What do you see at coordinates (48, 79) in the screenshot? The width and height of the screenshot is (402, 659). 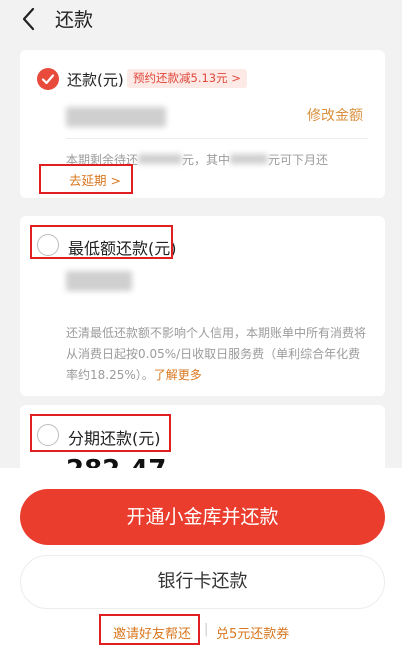 I see `checked-radio-icon` at bounding box center [48, 79].